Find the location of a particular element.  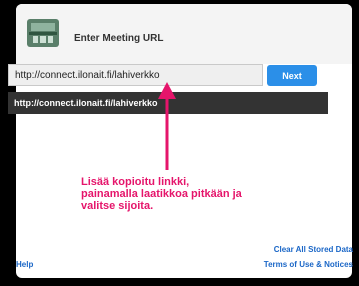

clear-data-link: Clear All Stored Data is located at coordinates (313, 249).